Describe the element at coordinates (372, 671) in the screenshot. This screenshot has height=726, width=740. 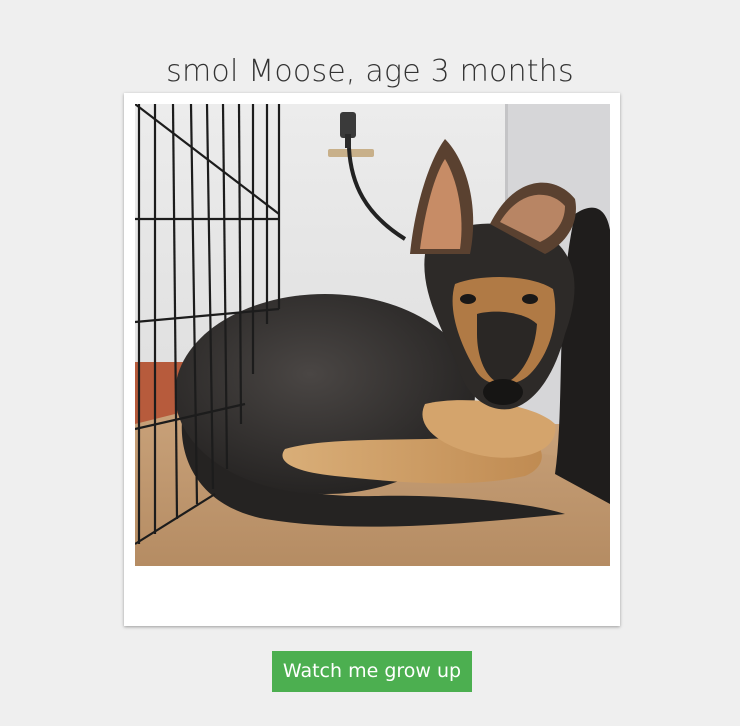
I see `watch-me-grow-up-button: Watch me grow up` at that location.